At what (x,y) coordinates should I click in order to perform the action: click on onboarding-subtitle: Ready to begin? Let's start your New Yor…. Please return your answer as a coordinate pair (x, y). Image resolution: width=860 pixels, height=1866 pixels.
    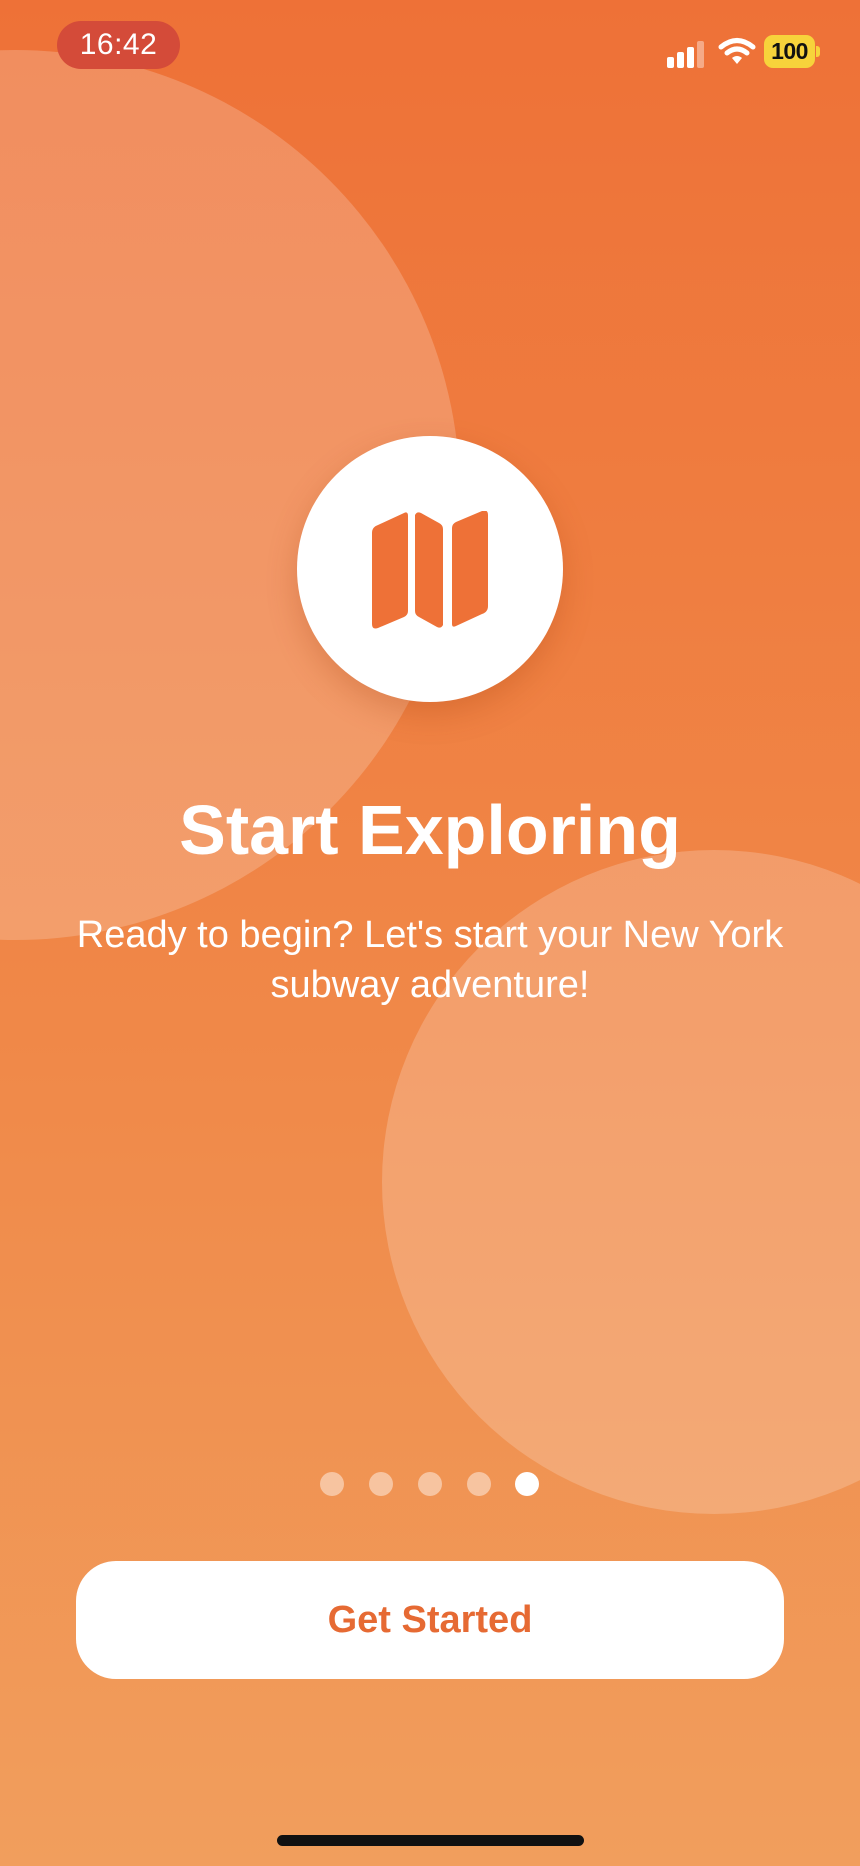
    Looking at the image, I should click on (430, 960).